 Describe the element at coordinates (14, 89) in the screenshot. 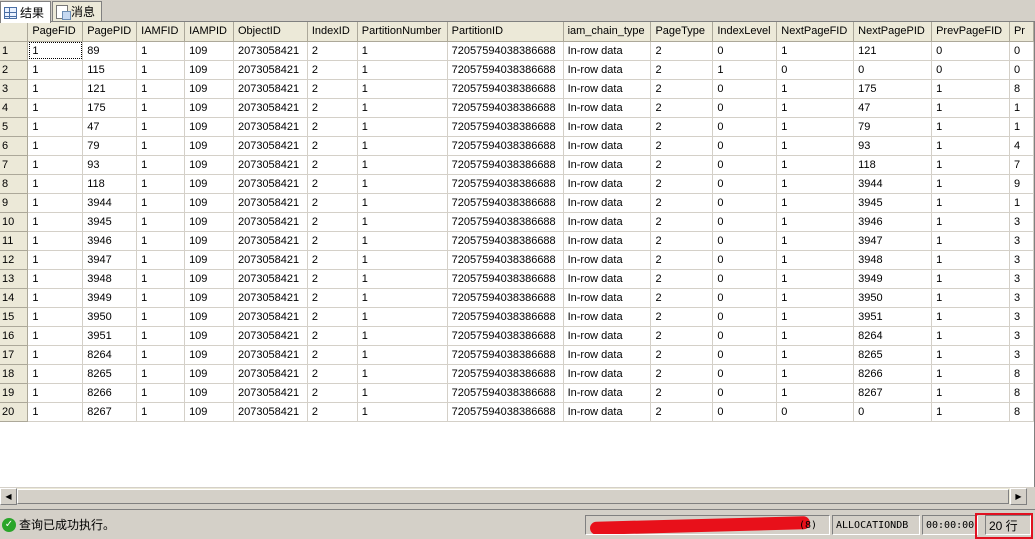

I see `row-number: 3` at that location.